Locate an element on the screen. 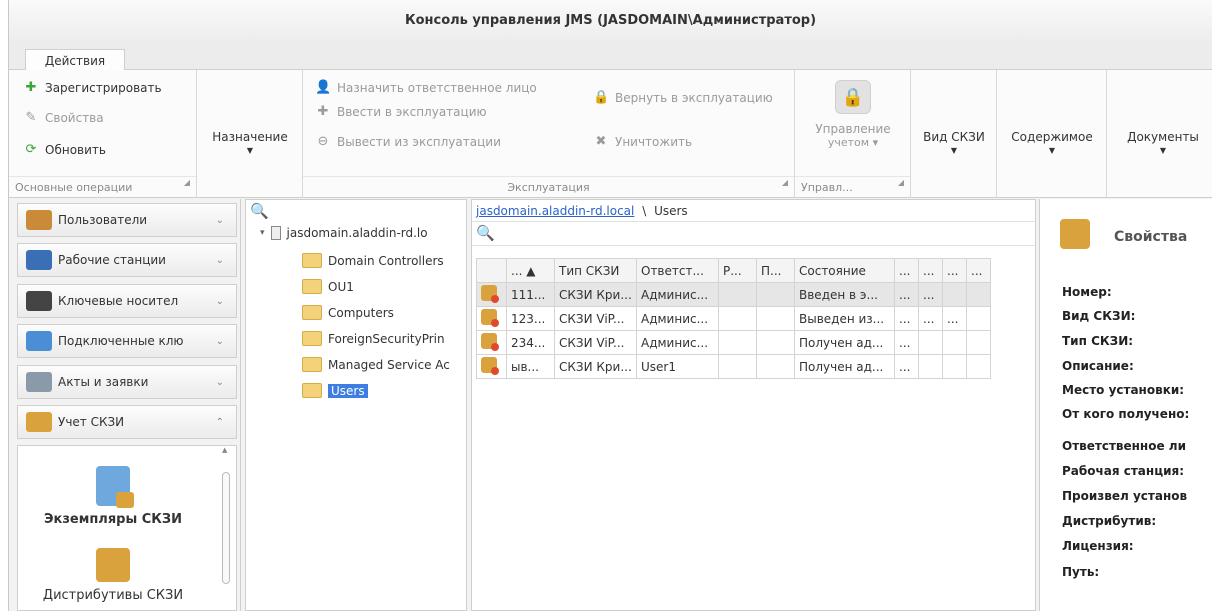 The image size is (1212, 611). content-dropdown: Содержимое ▼ is located at coordinates (1052, 142).